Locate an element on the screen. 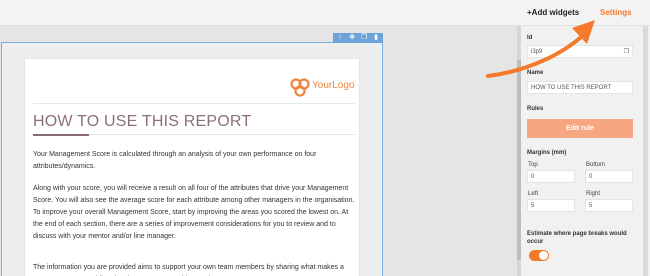  move-icon: ✥ is located at coordinates (352, 38).